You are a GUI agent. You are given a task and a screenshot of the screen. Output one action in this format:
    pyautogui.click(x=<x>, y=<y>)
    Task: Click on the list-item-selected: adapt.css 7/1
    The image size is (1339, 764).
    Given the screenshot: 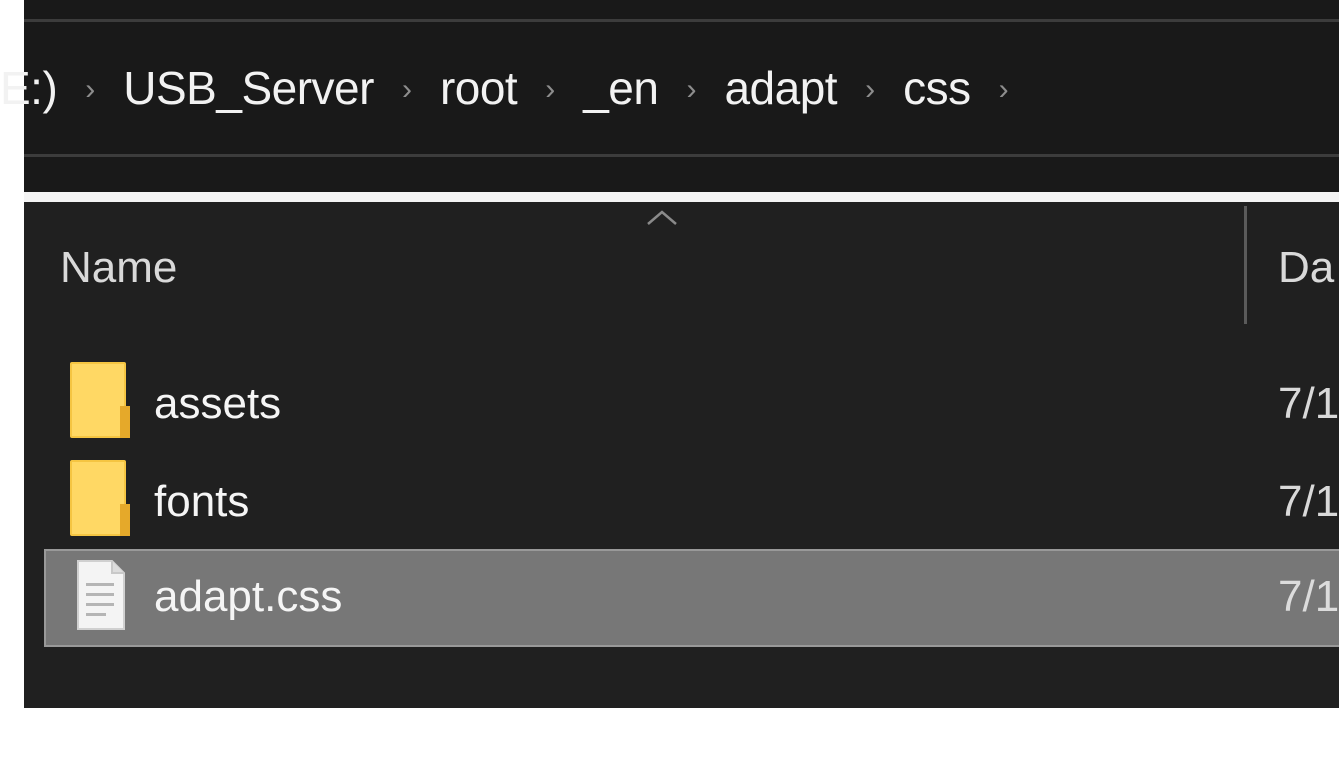 What is the action you would take?
    pyautogui.click(x=691, y=598)
    